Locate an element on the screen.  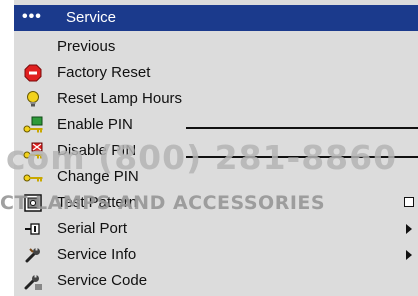
menu-item-service-code: Service Code is located at coordinates (216, 281).